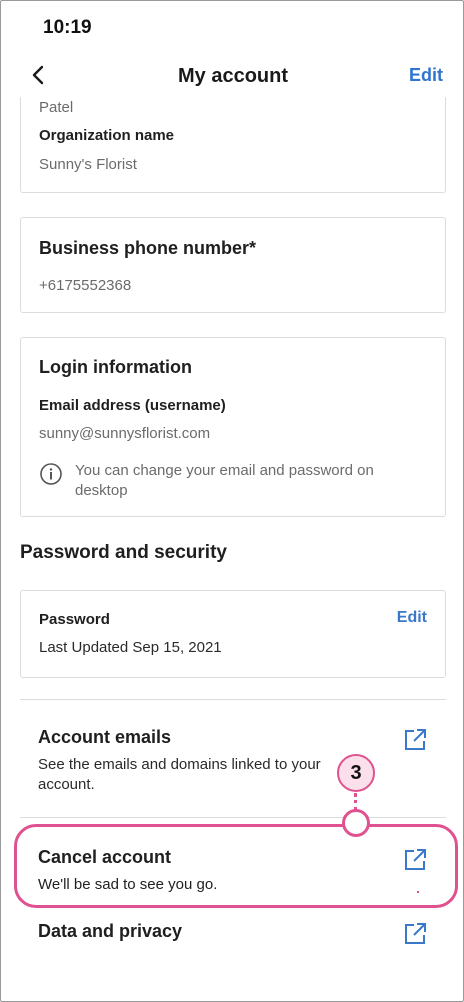 The image size is (464, 1002). Describe the element at coordinates (74, 619) in the screenshot. I see `password-label: Password` at that location.